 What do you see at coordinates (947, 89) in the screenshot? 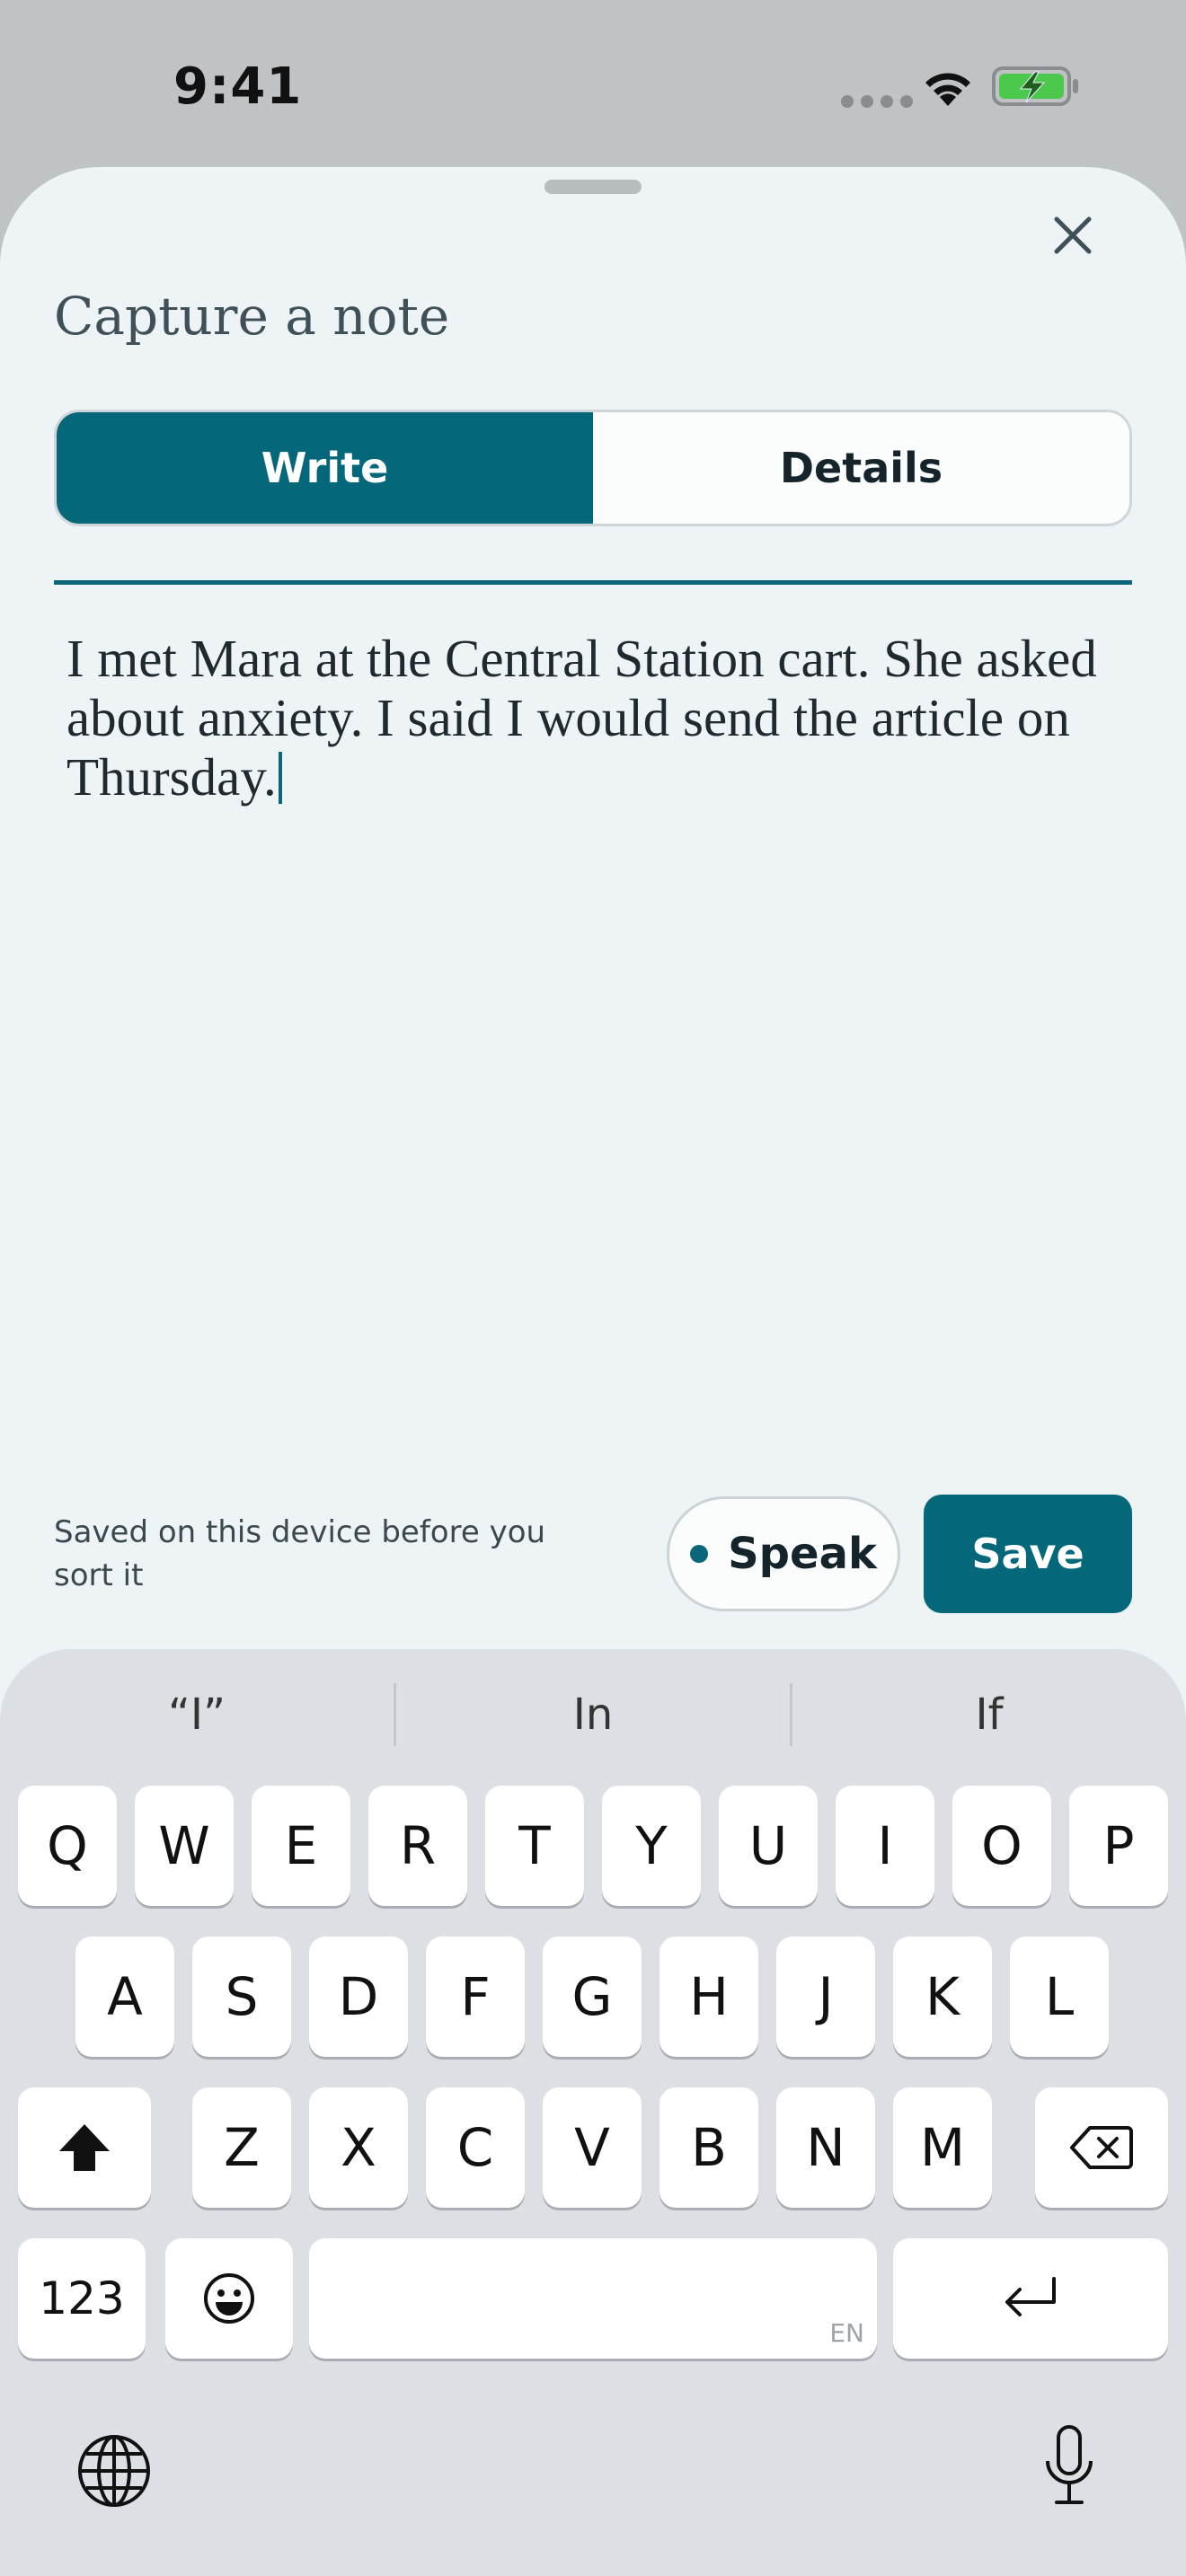
I see `wifi-icon` at bounding box center [947, 89].